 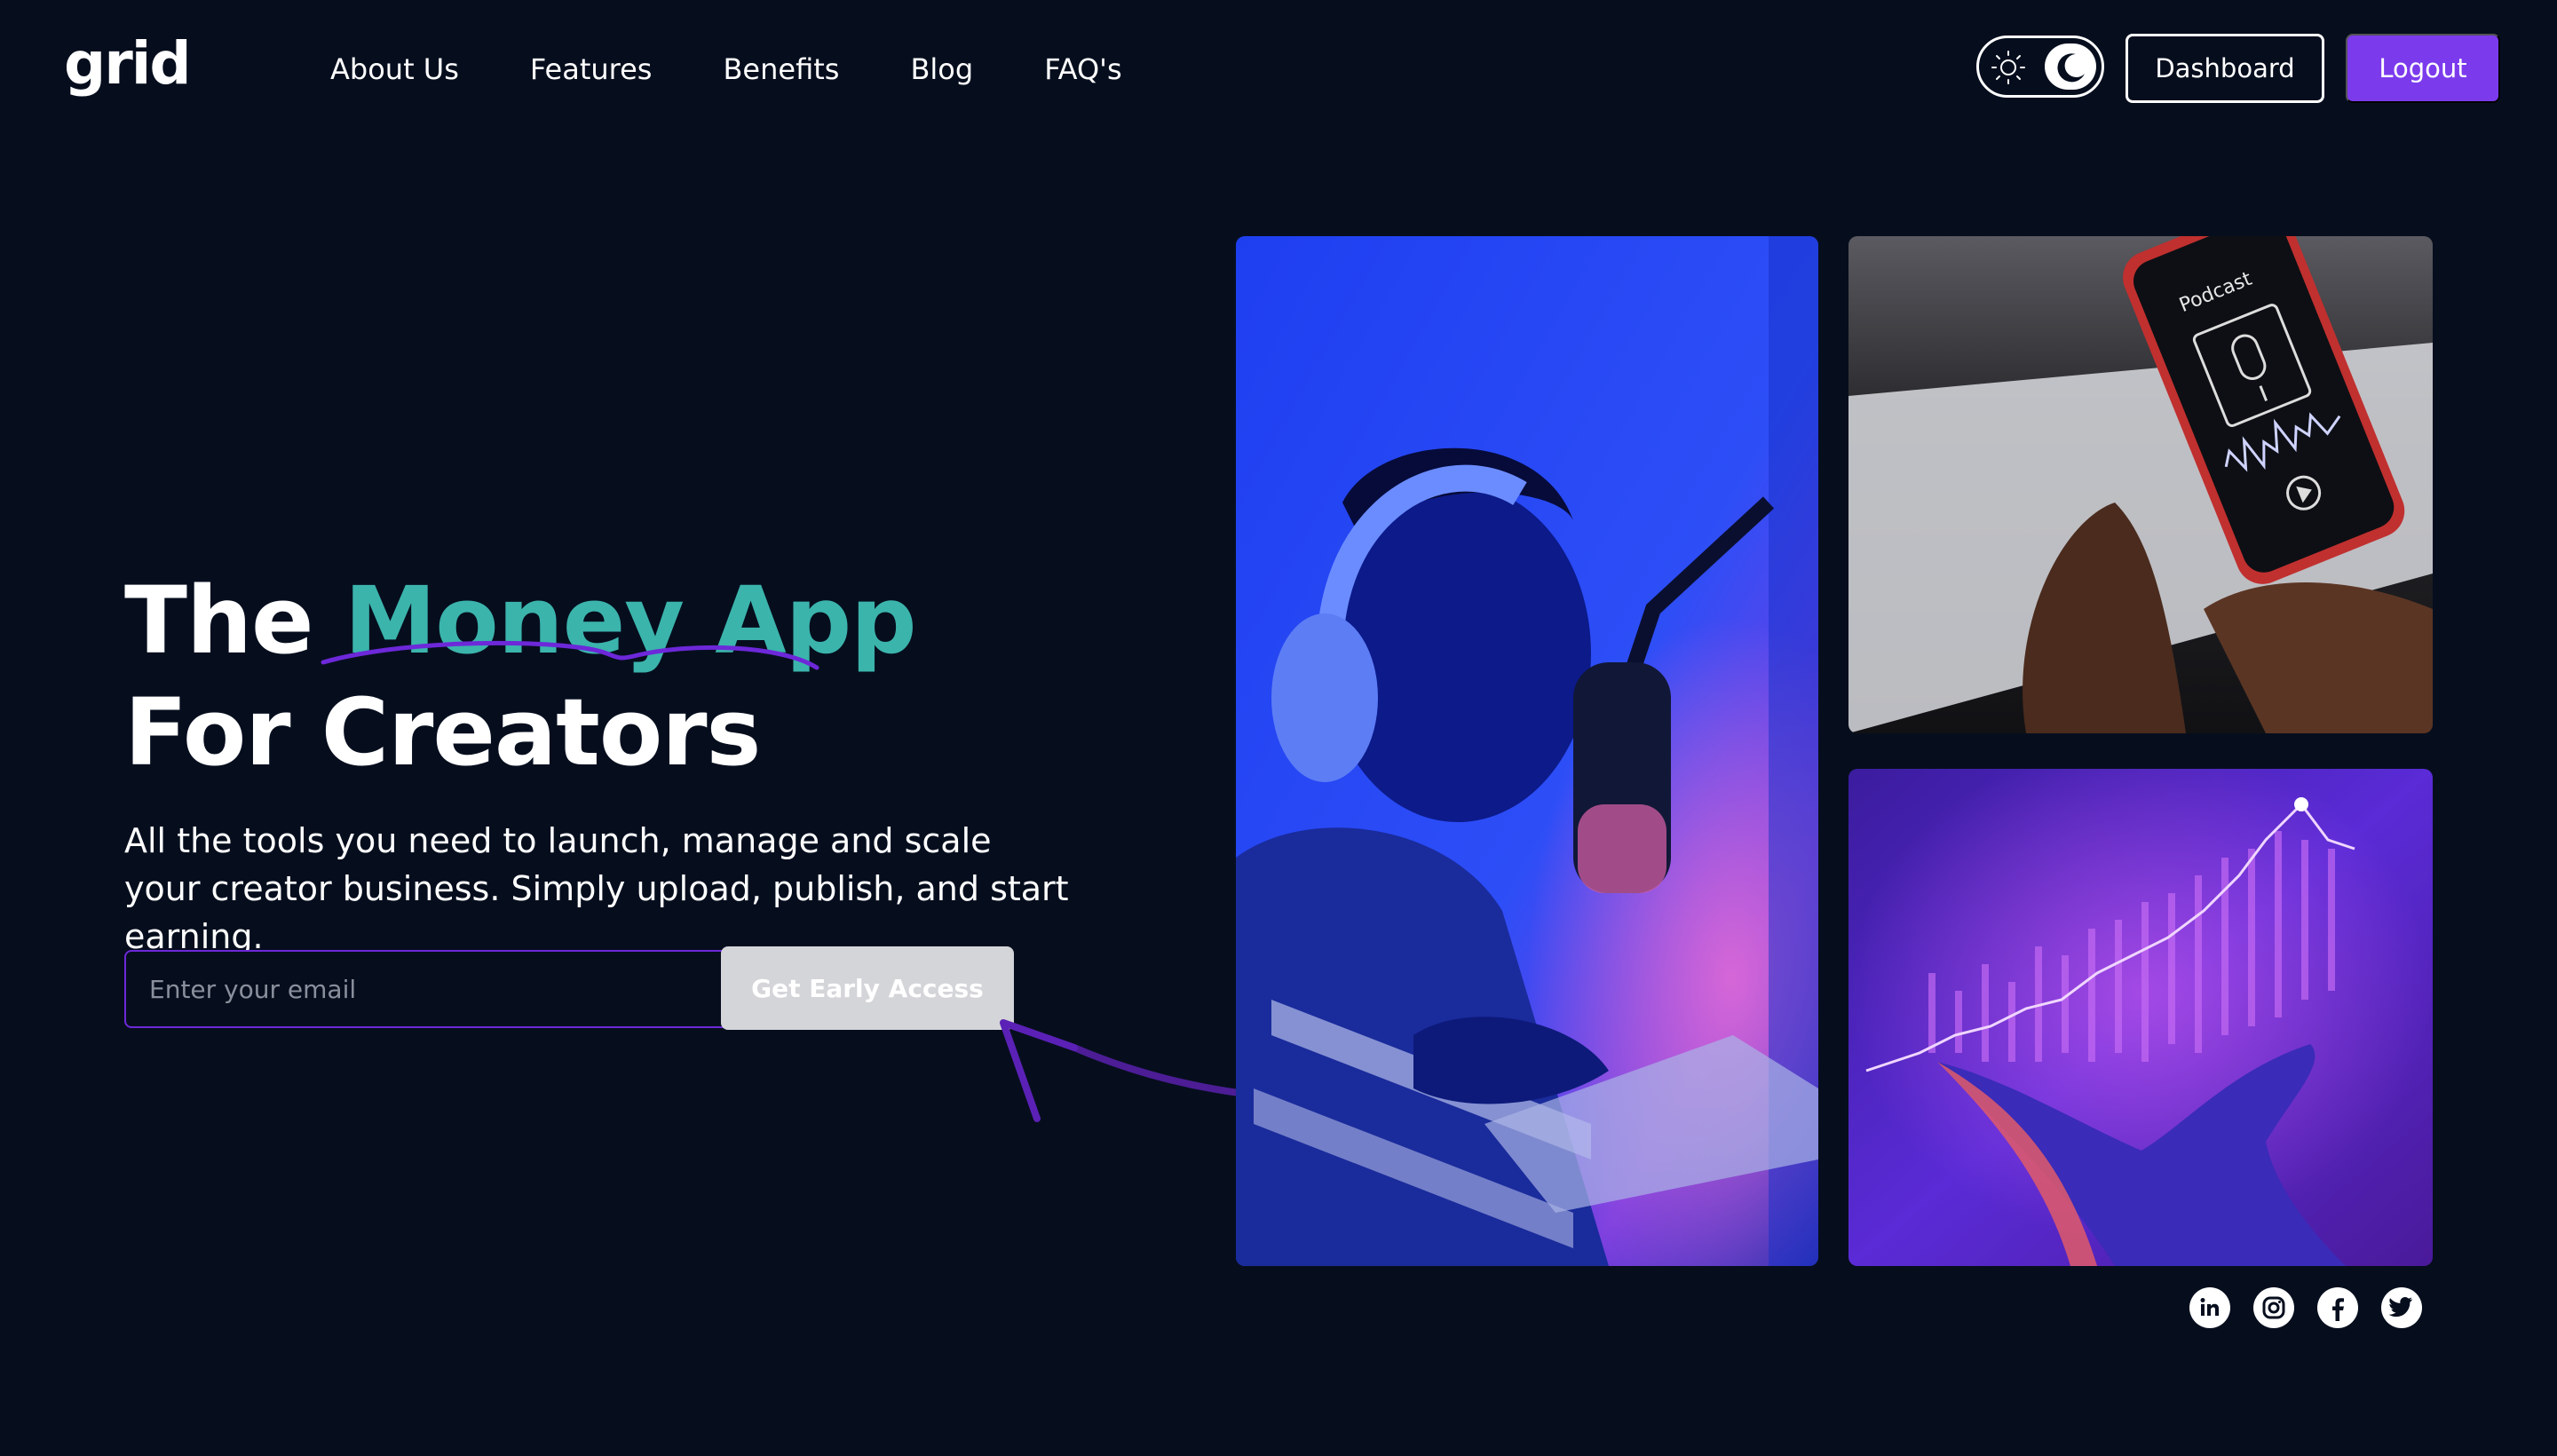 I want to click on grid-logo: grid, so click(x=128, y=64).